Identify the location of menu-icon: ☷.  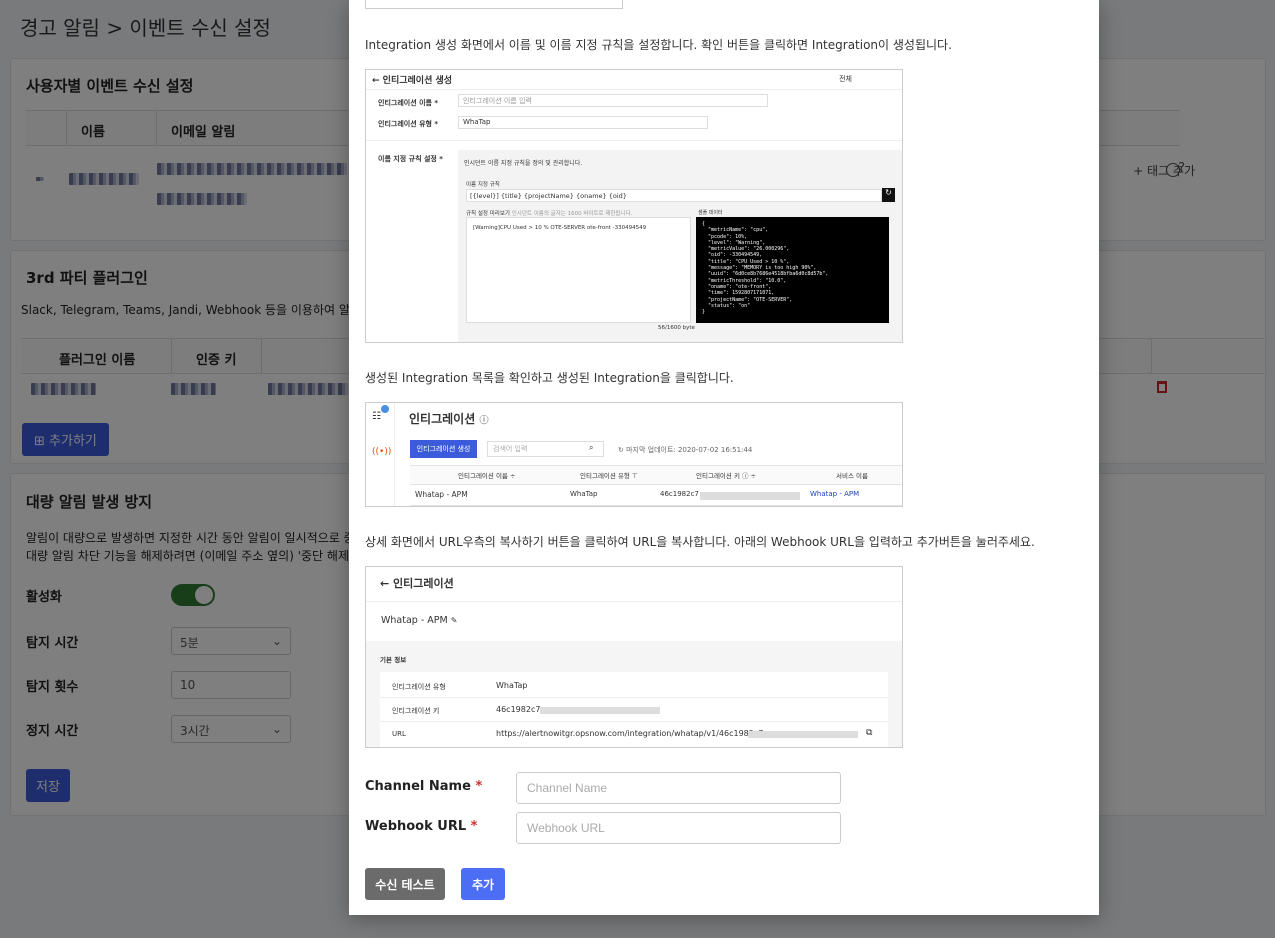
(376, 416).